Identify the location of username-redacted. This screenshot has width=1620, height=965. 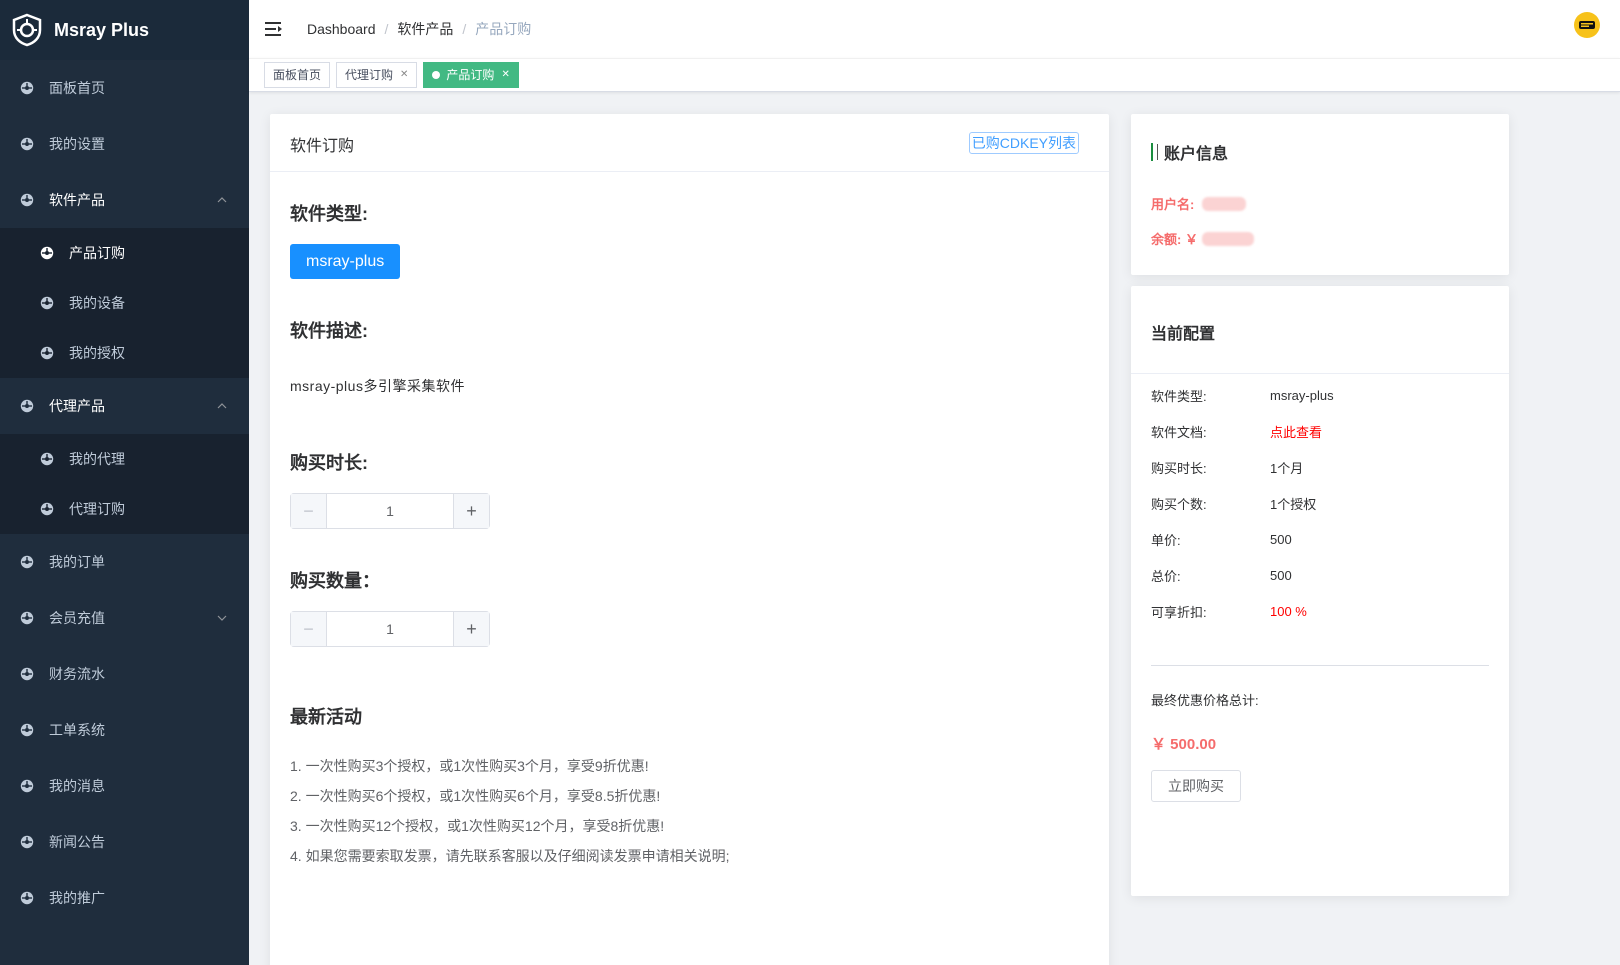
(1224, 203).